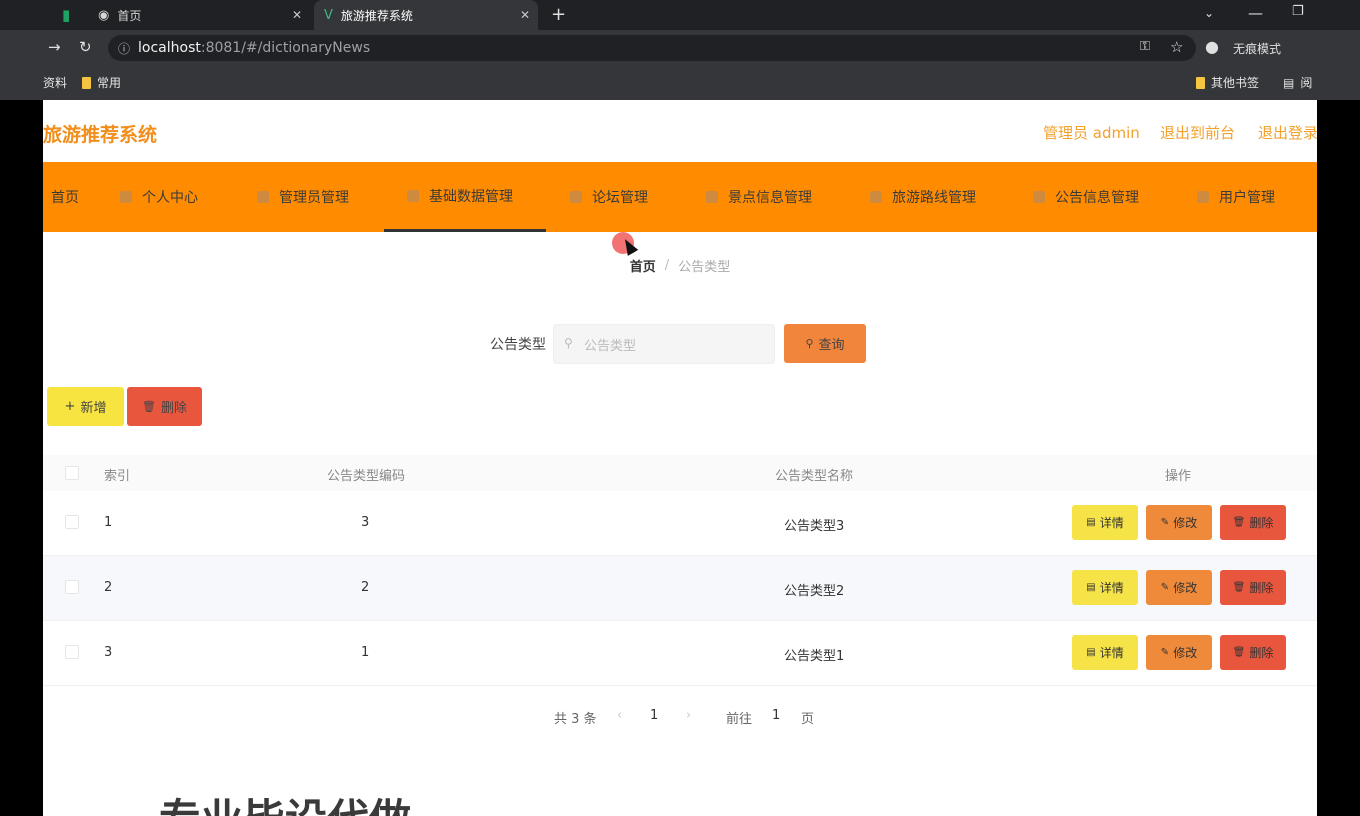  Describe the element at coordinates (1287, 132) in the screenshot. I see `logout-link: 退出登录` at that location.